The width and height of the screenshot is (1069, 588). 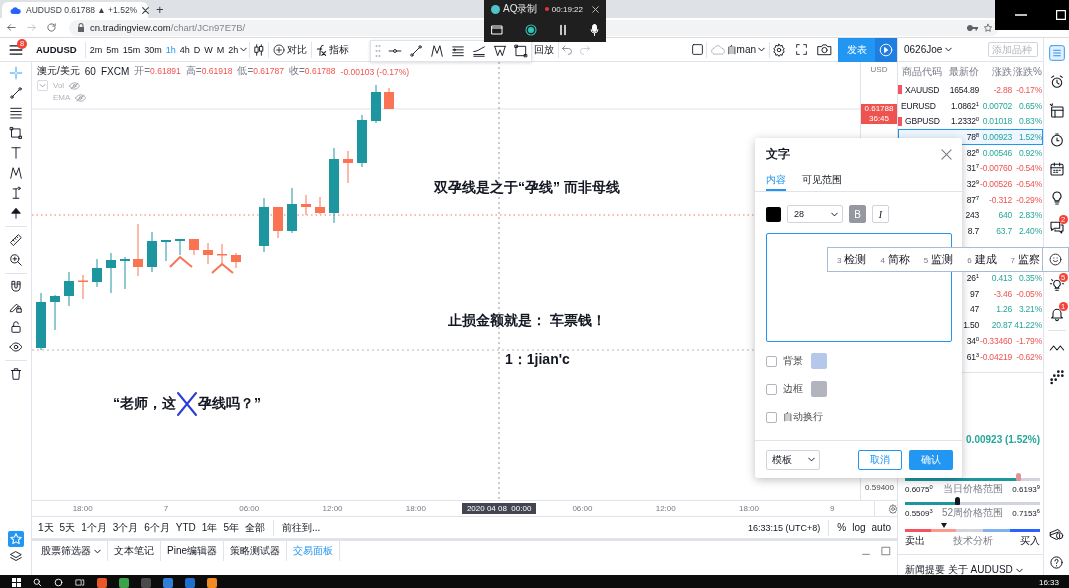 I want to click on pause-icon, so click(x=563, y=30).